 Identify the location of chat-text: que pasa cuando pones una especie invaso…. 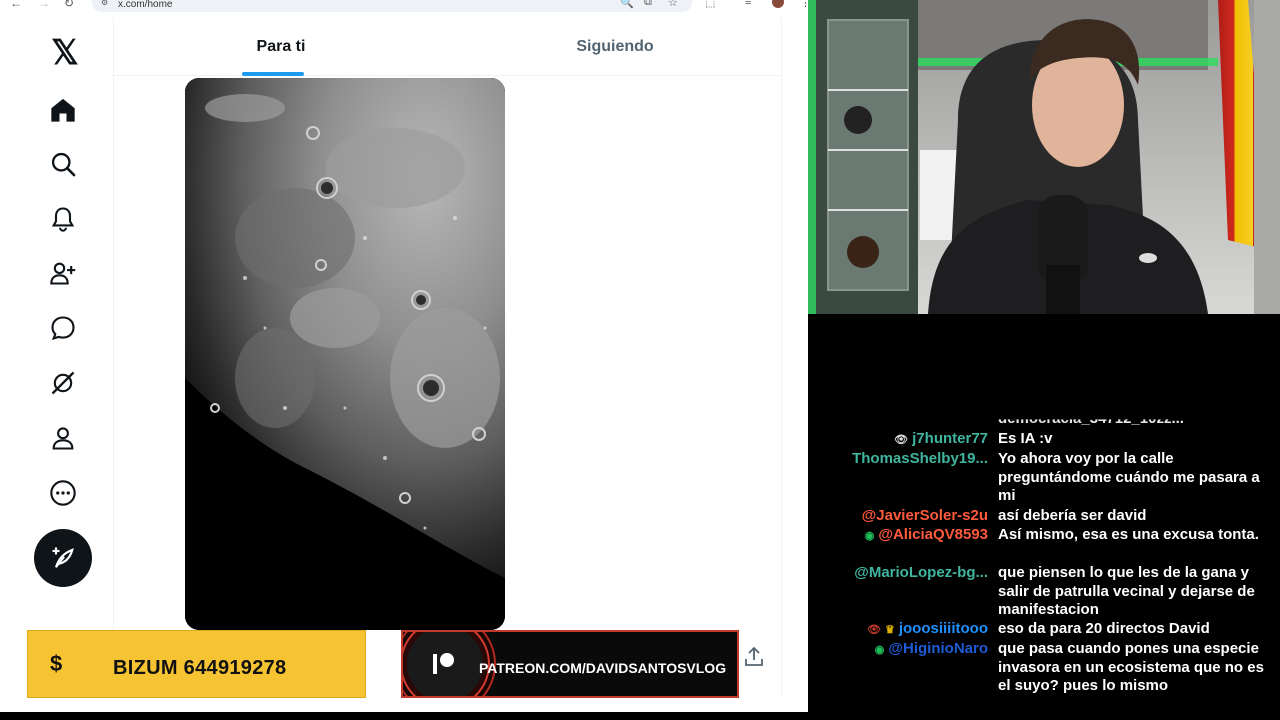
(1131, 667).